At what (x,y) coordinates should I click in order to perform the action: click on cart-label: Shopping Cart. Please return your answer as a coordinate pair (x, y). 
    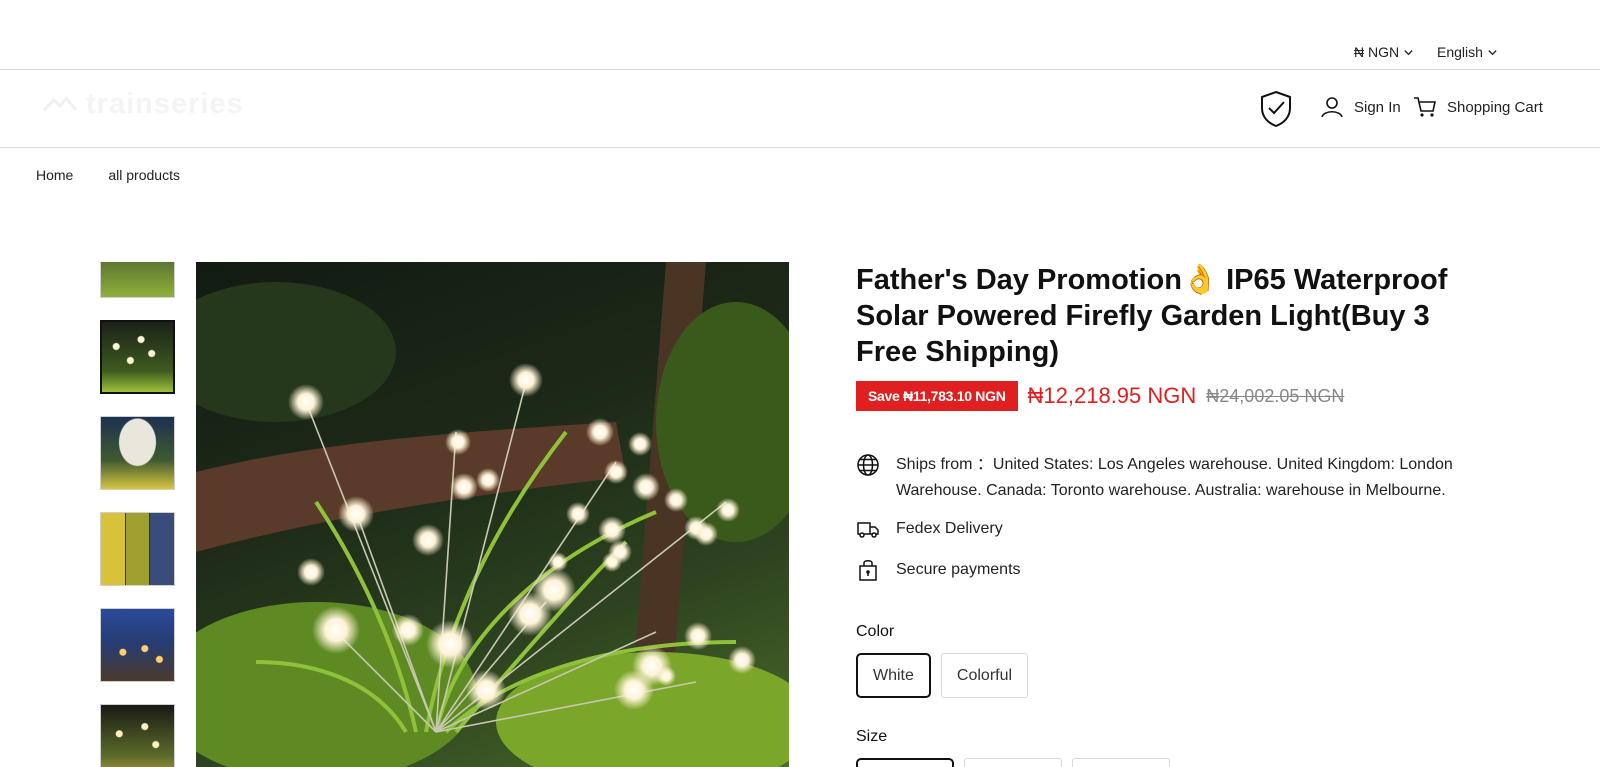
    Looking at the image, I should click on (1495, 107).